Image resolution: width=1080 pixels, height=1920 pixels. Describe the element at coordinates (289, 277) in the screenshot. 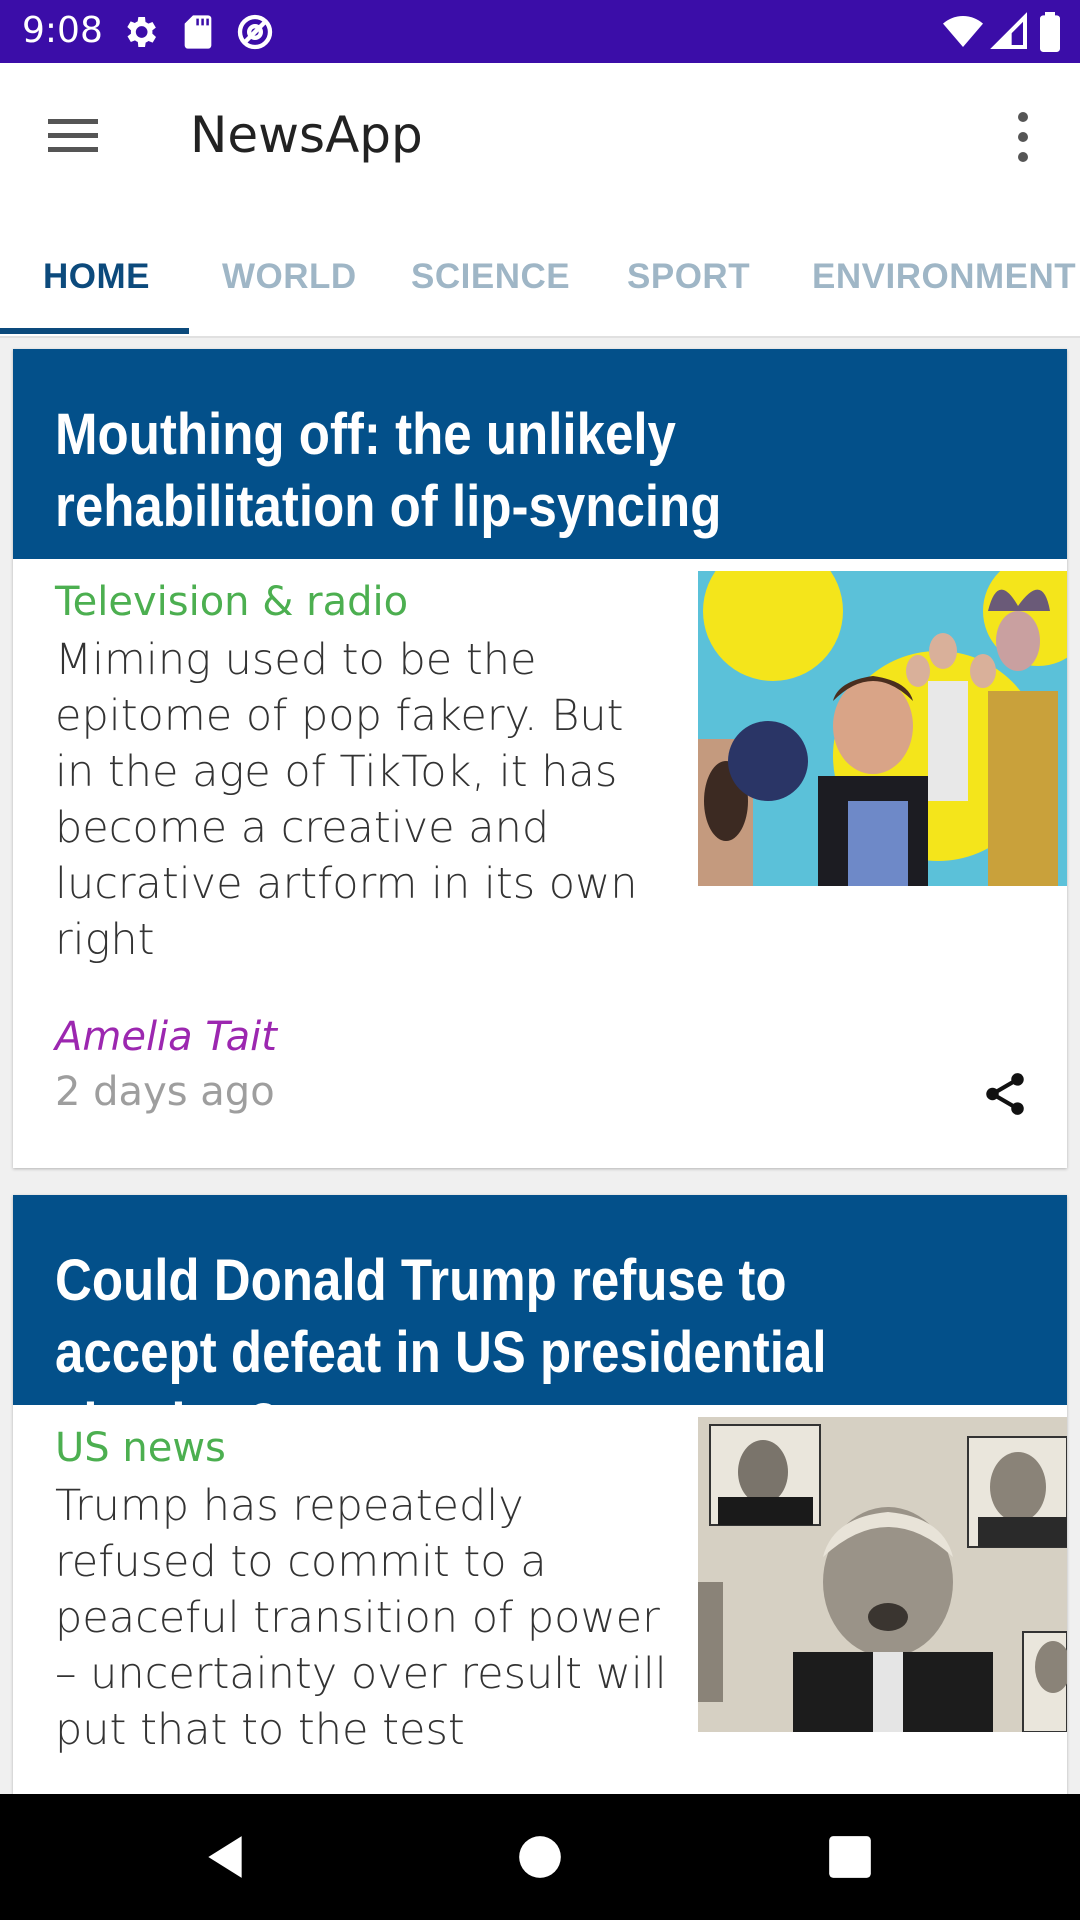

I see `tab-world: WORLD` at that location.